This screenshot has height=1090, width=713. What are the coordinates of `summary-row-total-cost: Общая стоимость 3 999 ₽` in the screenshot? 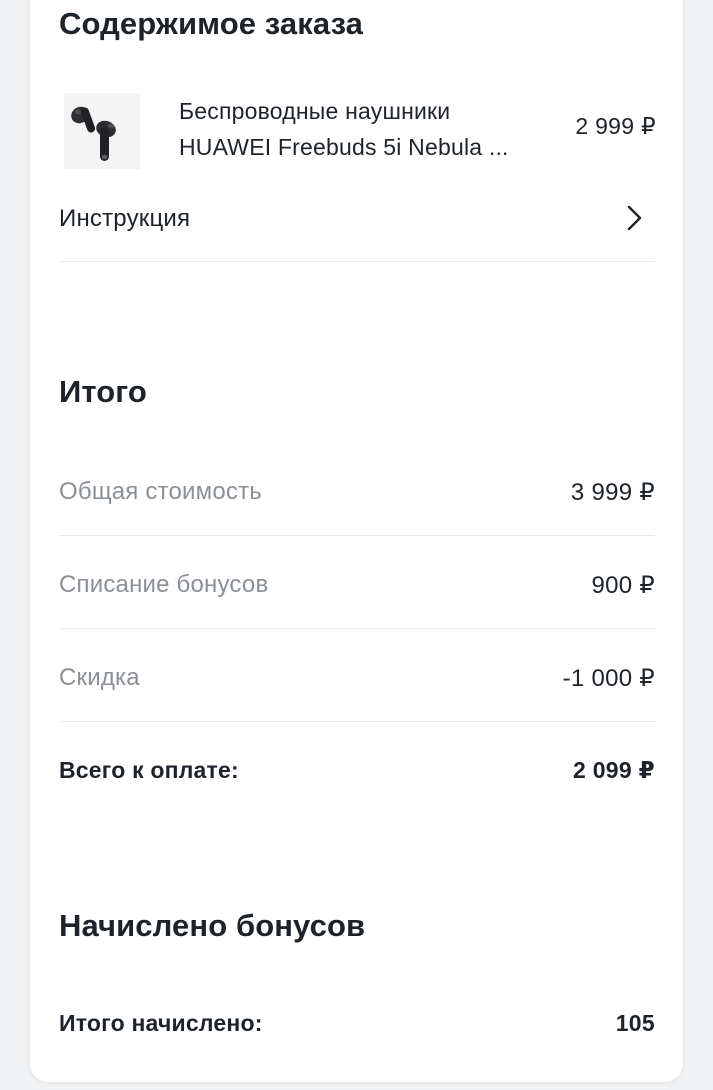 It's located at (357, 489).